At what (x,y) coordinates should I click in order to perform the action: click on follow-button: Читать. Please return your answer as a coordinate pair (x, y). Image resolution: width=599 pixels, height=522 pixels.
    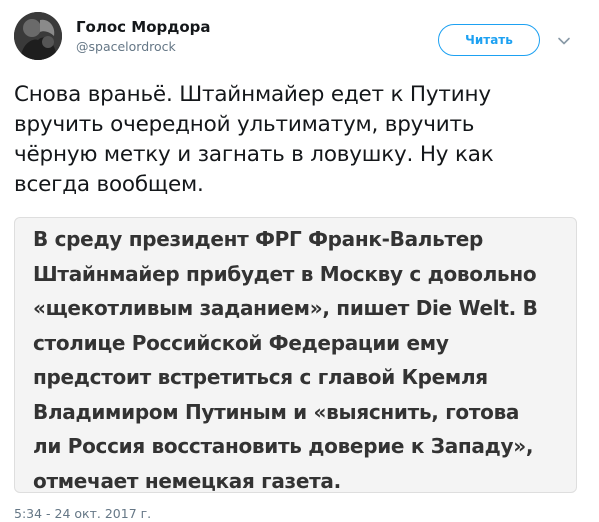
    Looking at the image, I should click on (489, 40).